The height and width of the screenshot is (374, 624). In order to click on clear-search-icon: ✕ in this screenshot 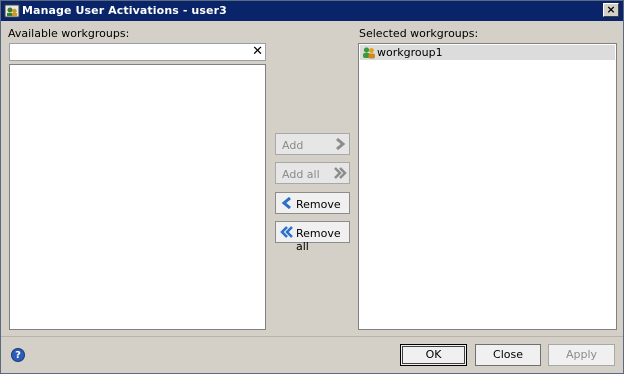, I will do `click(257, 52)`.